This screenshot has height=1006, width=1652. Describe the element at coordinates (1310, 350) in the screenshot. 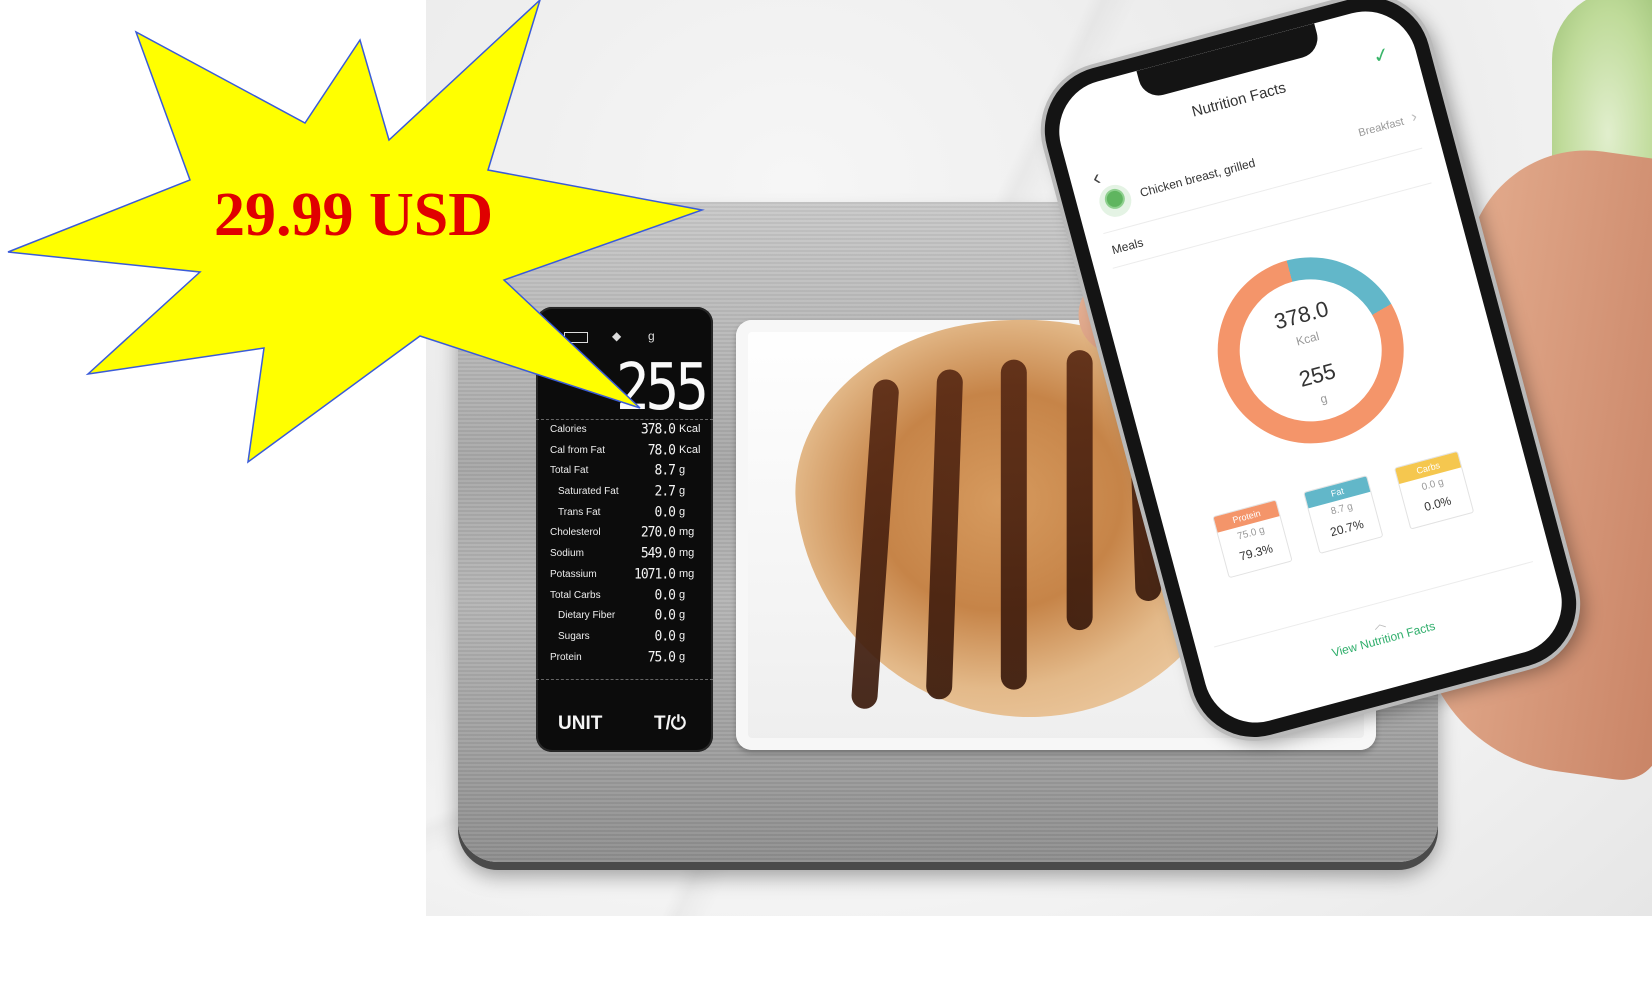

I see `calorie-donut-chart: 378.0 Kcal 255 g` at that location.